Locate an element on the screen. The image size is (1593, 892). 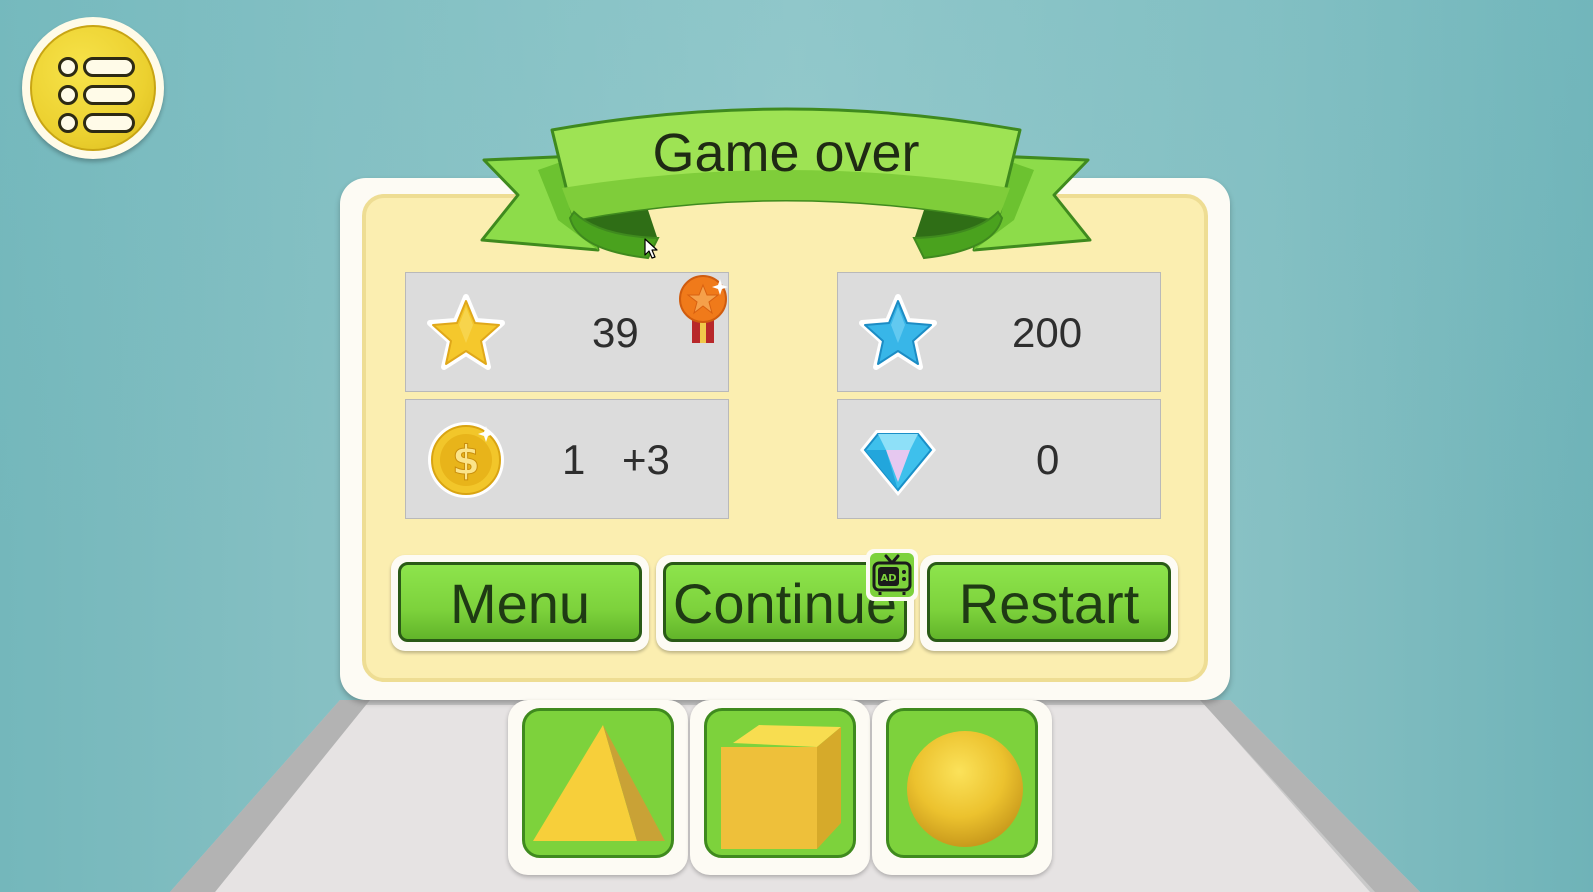
menu-list-button is located at coordinates (93, 88).